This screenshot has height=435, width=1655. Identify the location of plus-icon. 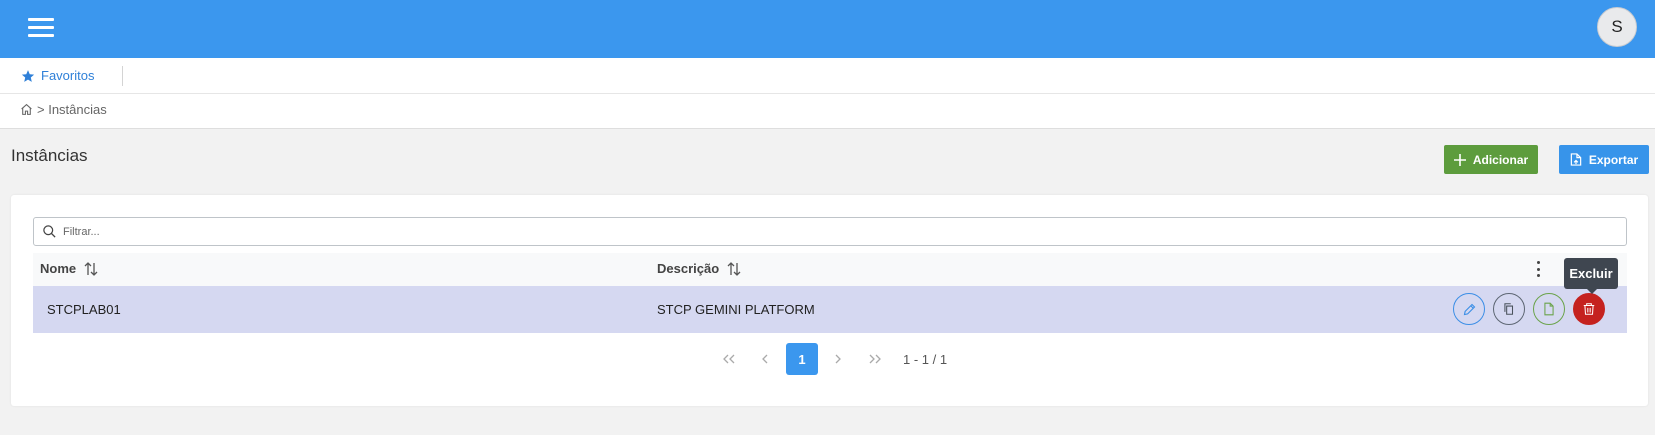
(1459, 159).